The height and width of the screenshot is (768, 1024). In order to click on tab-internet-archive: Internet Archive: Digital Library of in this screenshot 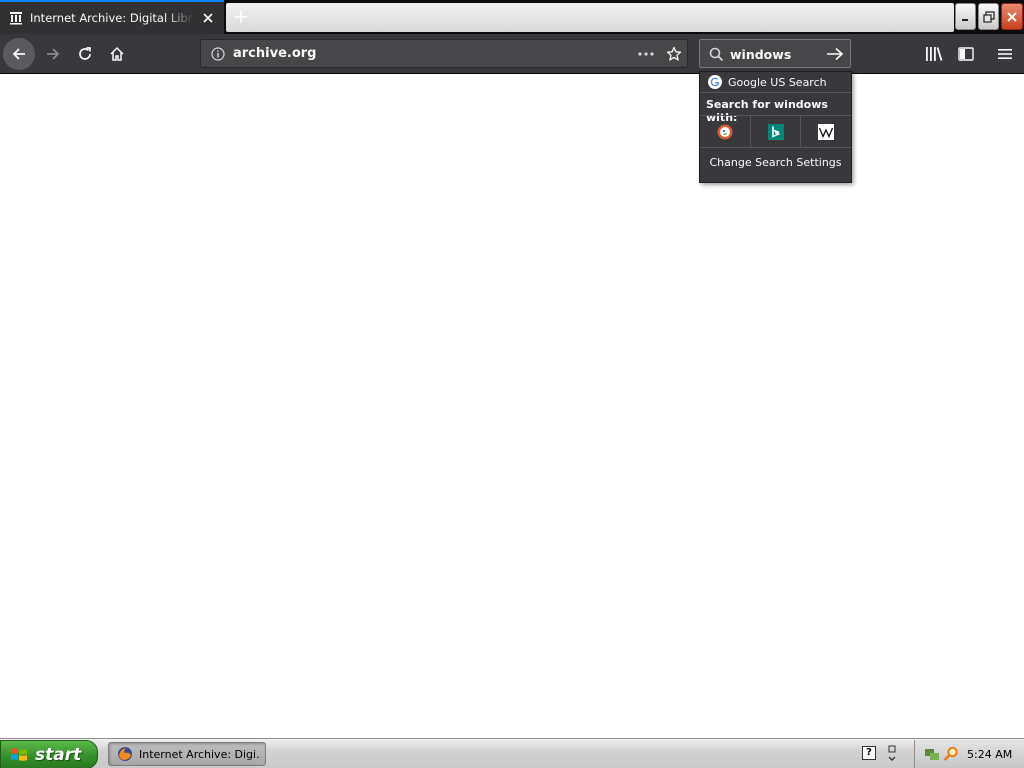, I will do `click(112, 17)`.